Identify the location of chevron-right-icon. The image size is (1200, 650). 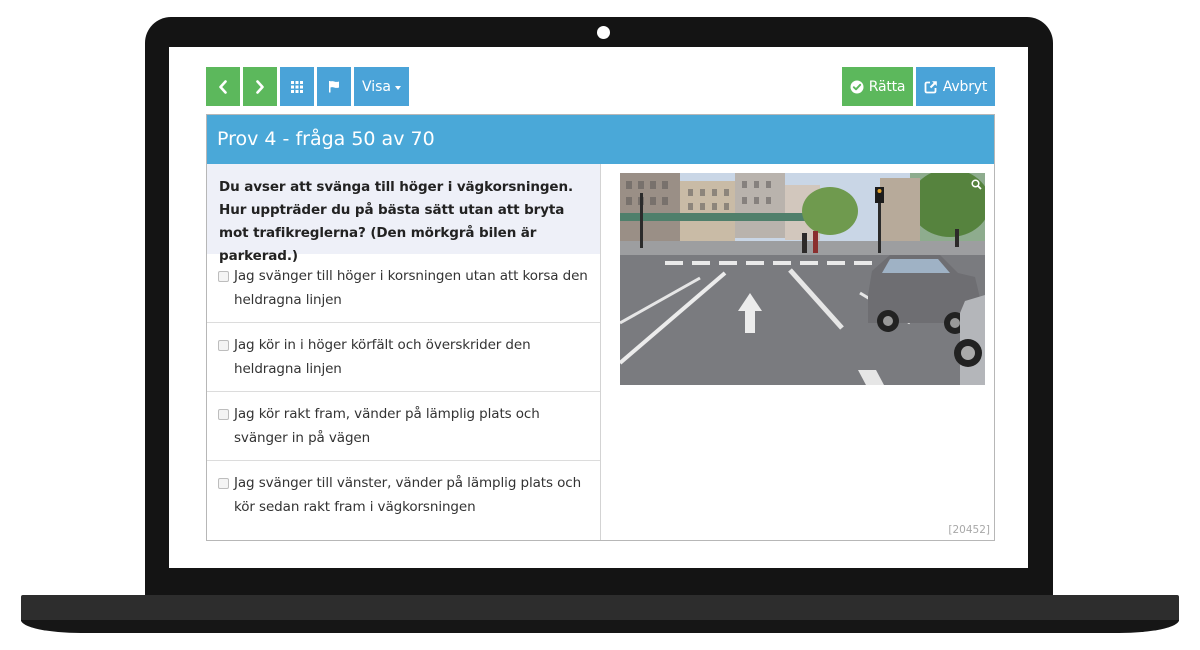
(260, 86).